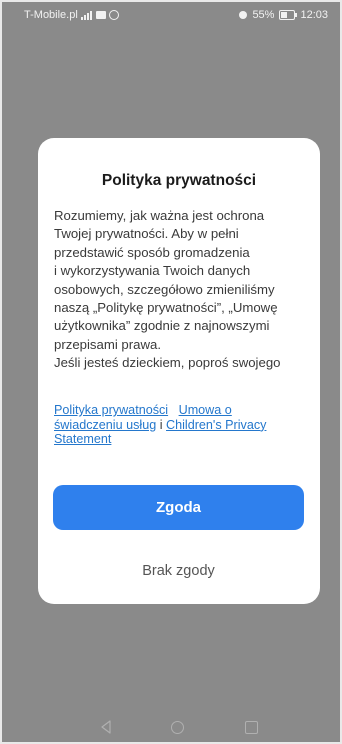  Describe the element at coordinates (51, 15) in the screenshot. I see `carrier-name: T-Mobile.pl` at that location.